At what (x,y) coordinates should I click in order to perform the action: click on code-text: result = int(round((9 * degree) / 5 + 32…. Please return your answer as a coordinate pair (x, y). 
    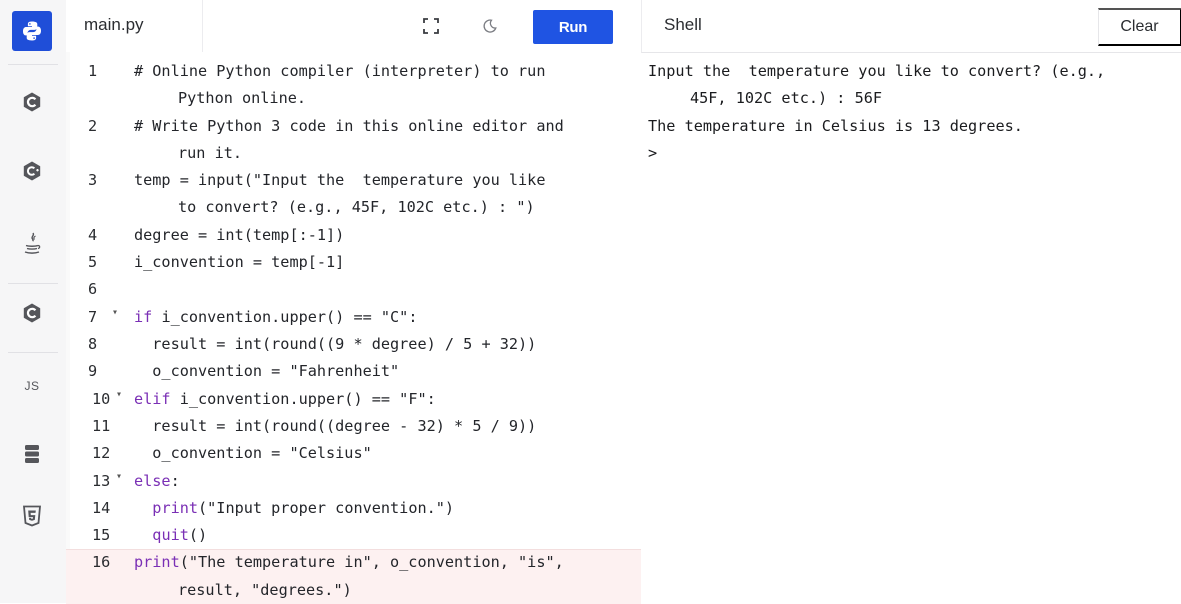
    Looking at the image, I should click on (335, 344).